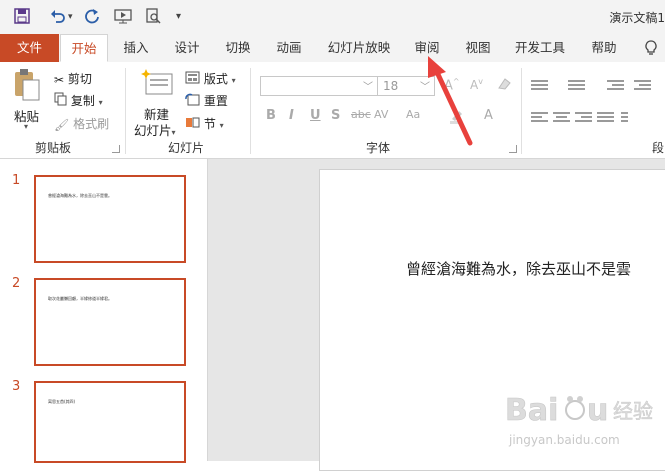  What do you see at coordinates (116, 149) in the screenshot?
I see `clipboard-launcher-icon` at bounding box center [116, 149].